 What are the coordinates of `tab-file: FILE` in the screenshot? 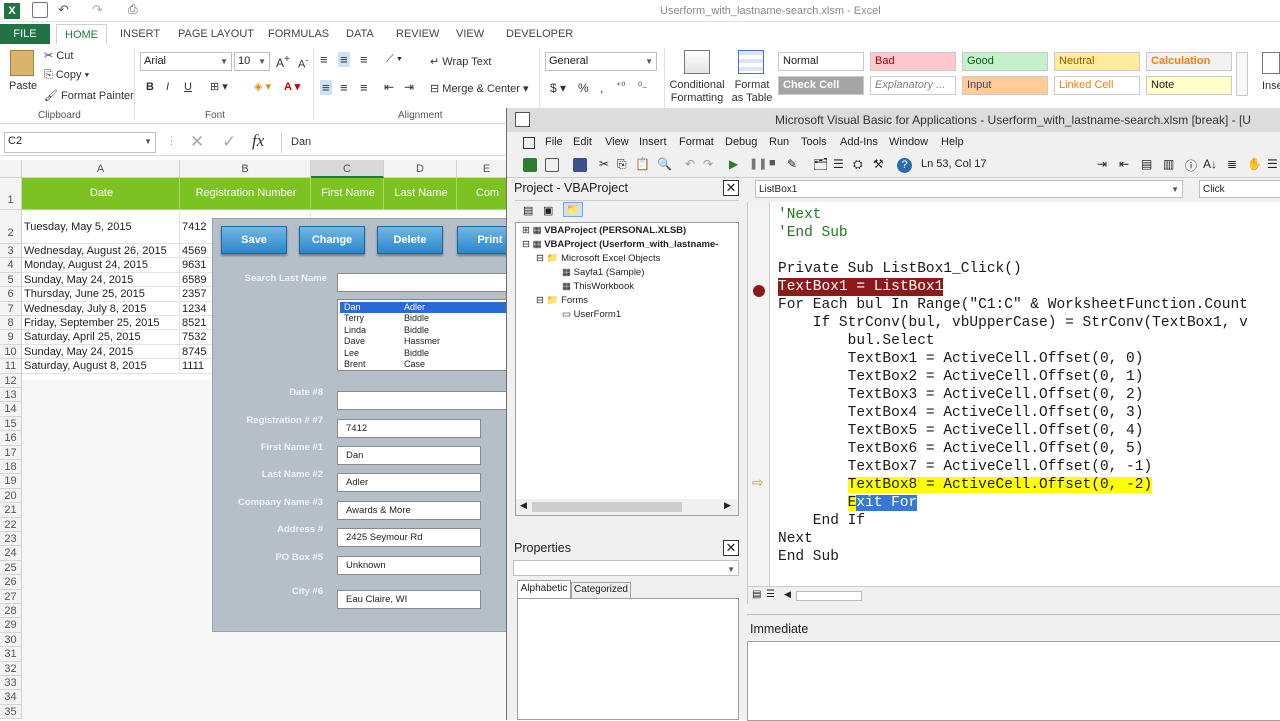 It's located at (25, 34).